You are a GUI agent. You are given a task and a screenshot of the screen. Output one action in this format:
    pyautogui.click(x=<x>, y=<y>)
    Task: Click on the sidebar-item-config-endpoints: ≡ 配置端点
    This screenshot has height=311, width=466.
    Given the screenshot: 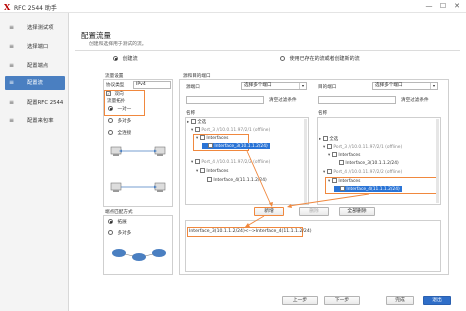 What is the action you would take?
    pyautogui.click(x=35, y=66)
    